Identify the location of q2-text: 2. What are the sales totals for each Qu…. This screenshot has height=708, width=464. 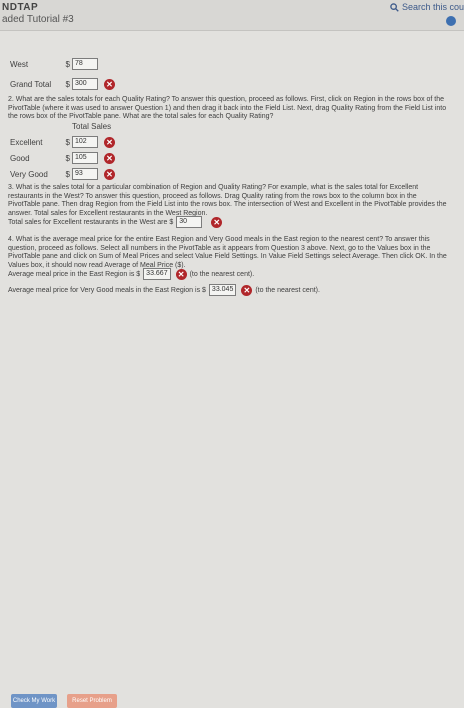
(227, 108).